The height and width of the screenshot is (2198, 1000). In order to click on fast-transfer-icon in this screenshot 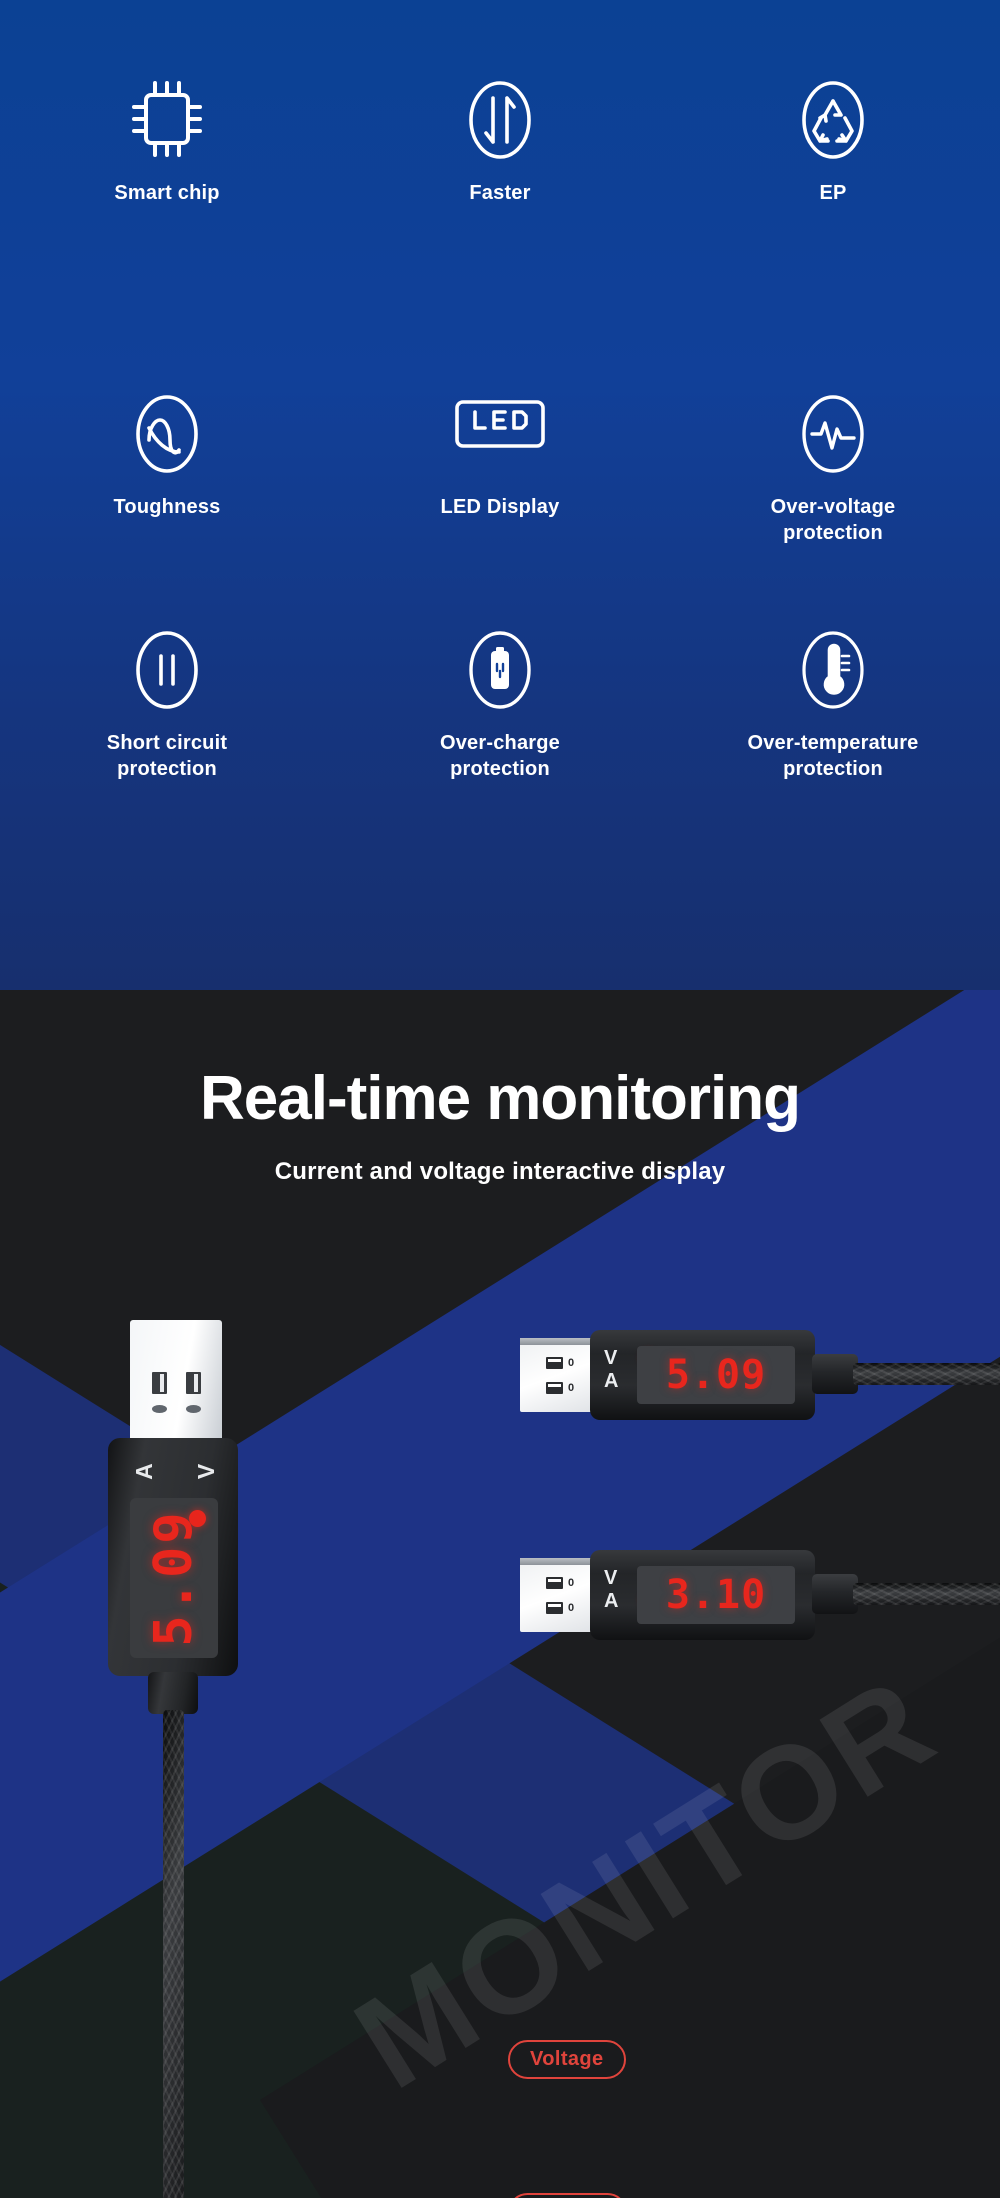, I will do `click(500, 121)`.